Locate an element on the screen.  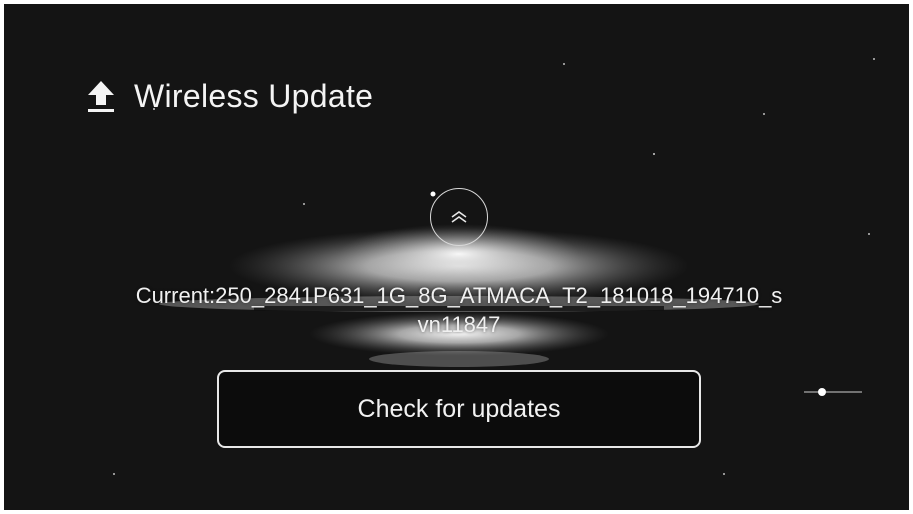
page-title-label: Wireless Update is located at coordinates (254, 96).